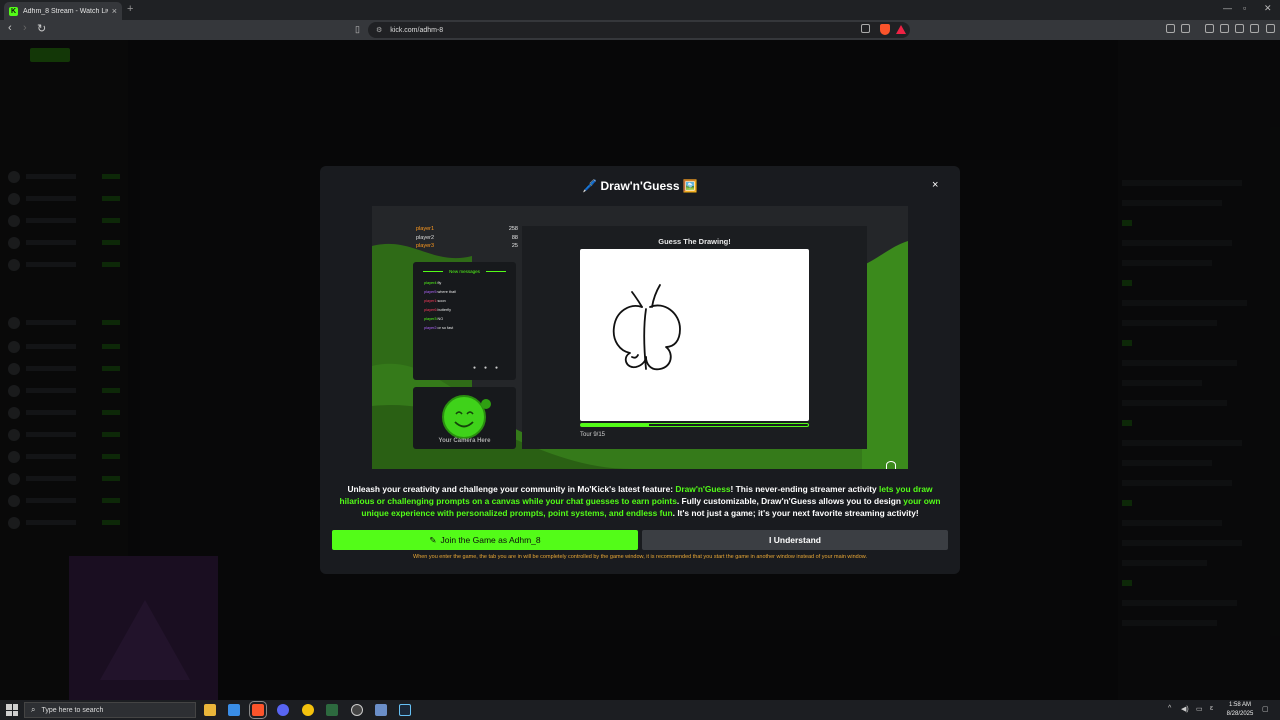  I want to click on app-icon, so click(308, 710).